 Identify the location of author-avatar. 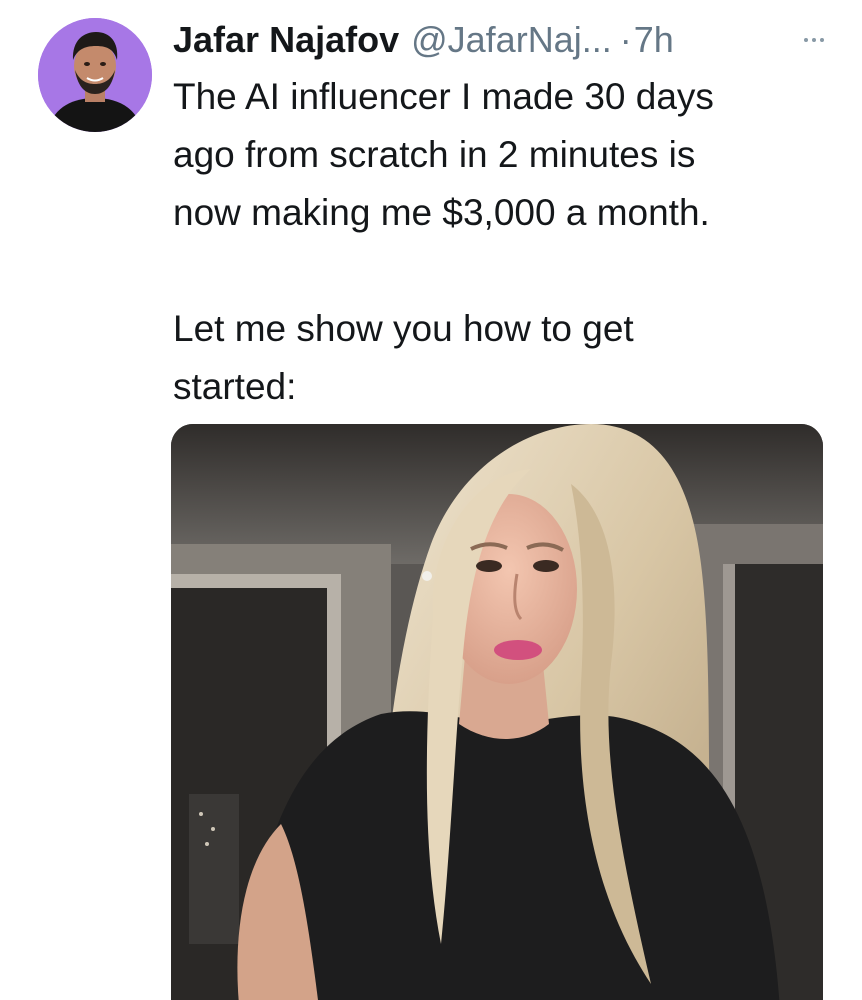
(95, 75).